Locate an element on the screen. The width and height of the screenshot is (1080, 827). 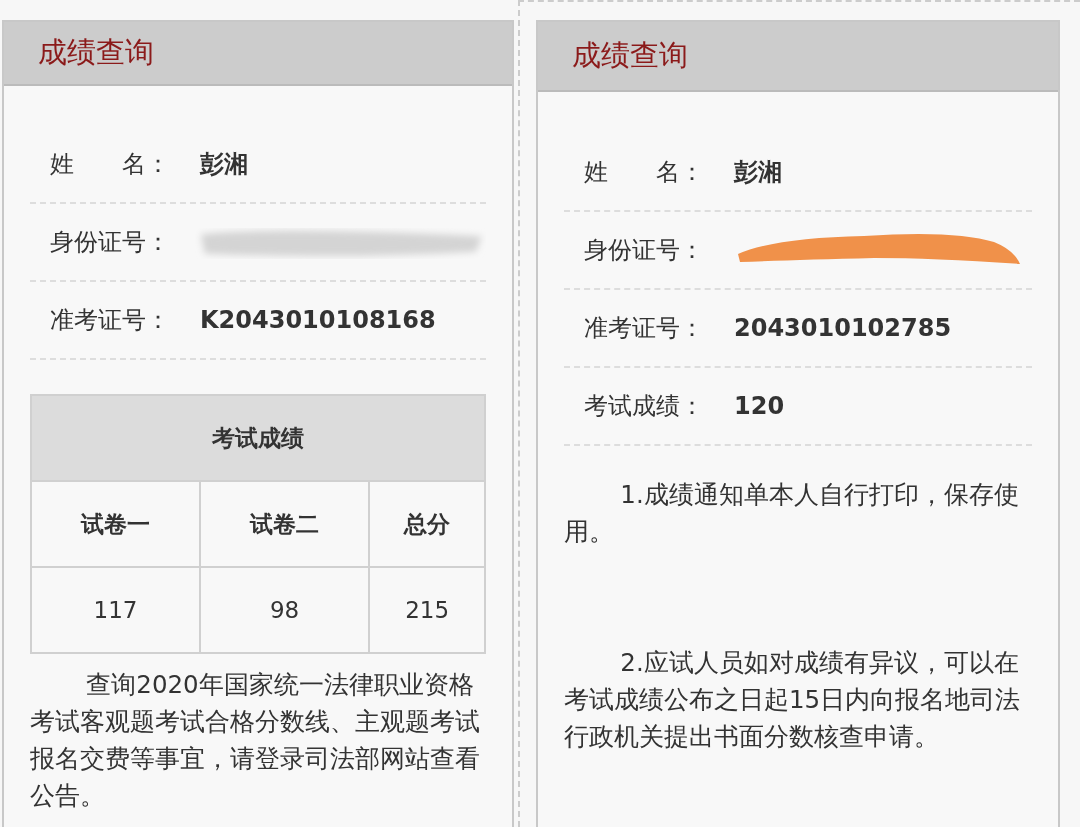
field-value: K2043010108168 is located at coordinates (318, 320).